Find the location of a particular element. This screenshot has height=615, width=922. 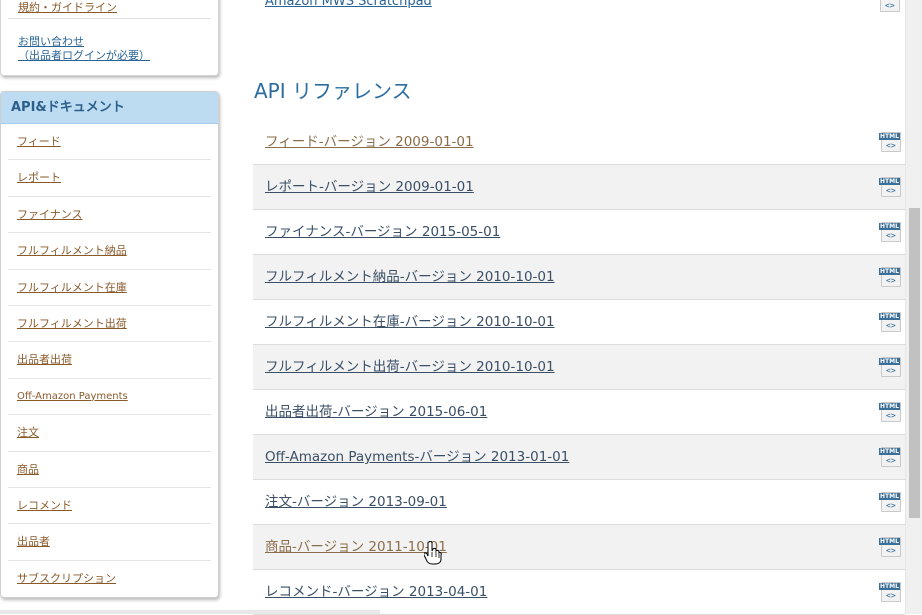

sidebar-item-feeds: フィード is located at coordinates (39, 141).